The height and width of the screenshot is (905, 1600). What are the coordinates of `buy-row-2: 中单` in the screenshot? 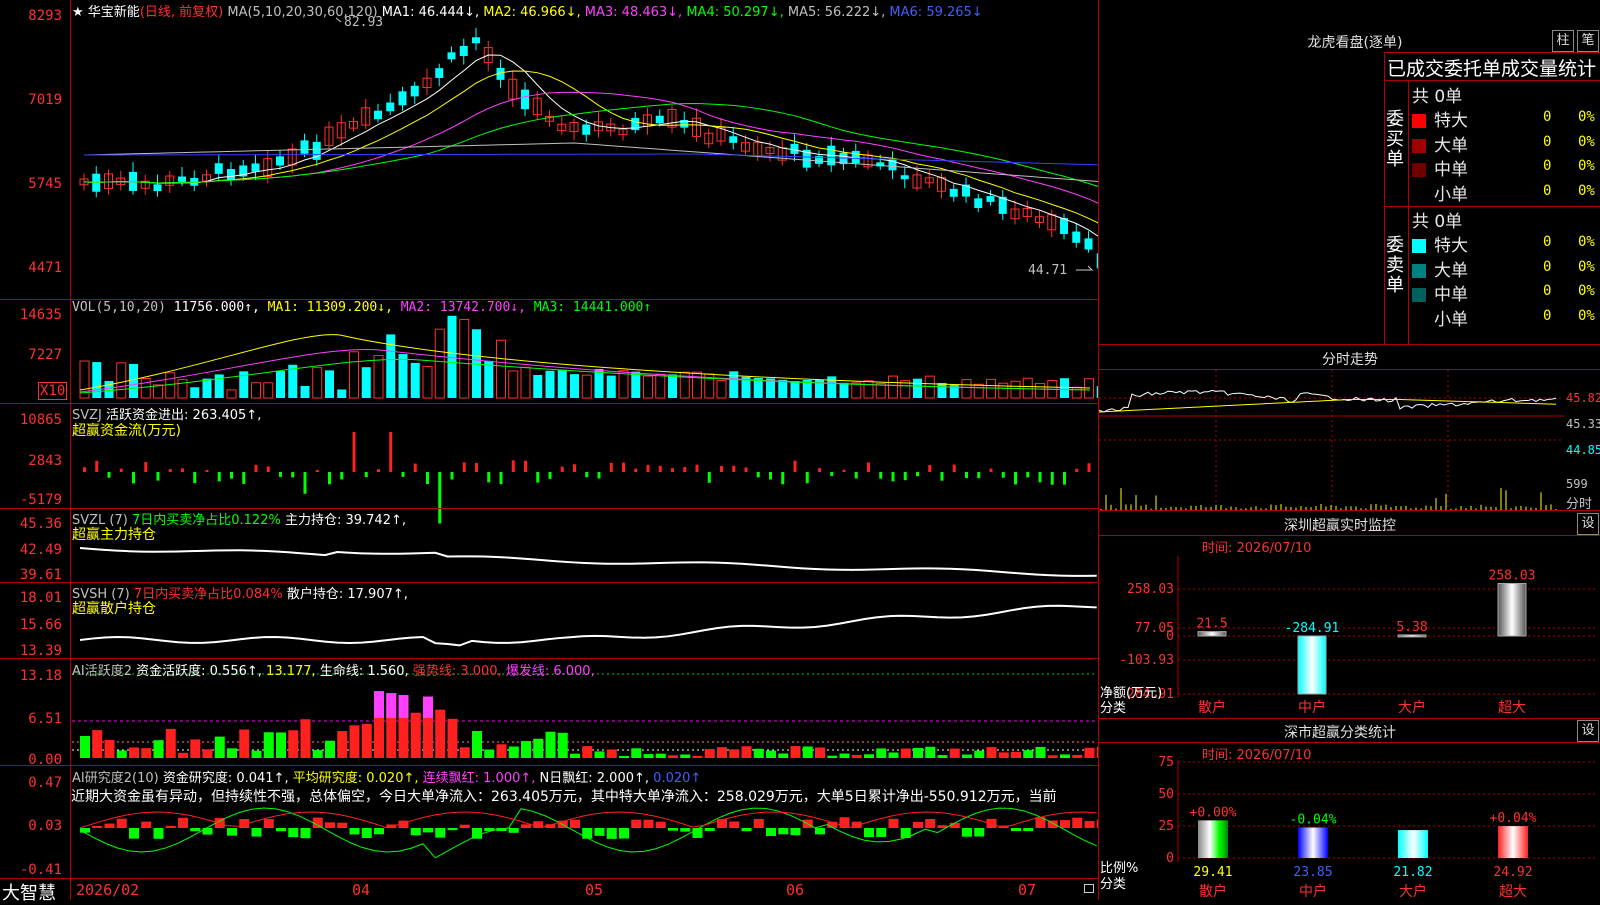 It's located at (1440, 167).